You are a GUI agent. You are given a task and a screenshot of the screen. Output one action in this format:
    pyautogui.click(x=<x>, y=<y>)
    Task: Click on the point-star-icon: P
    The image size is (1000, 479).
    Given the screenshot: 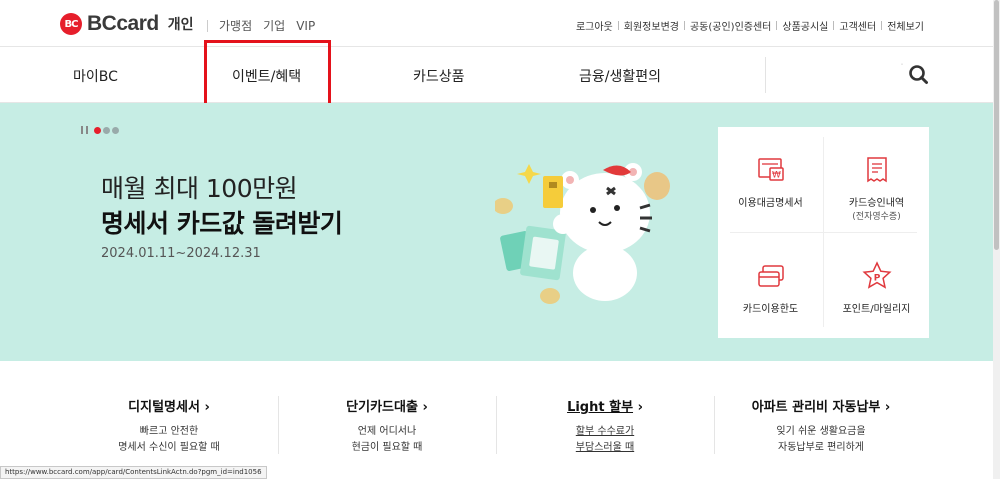 What is the action you would take?
    pyautogui.click(x=877, y=275)
    